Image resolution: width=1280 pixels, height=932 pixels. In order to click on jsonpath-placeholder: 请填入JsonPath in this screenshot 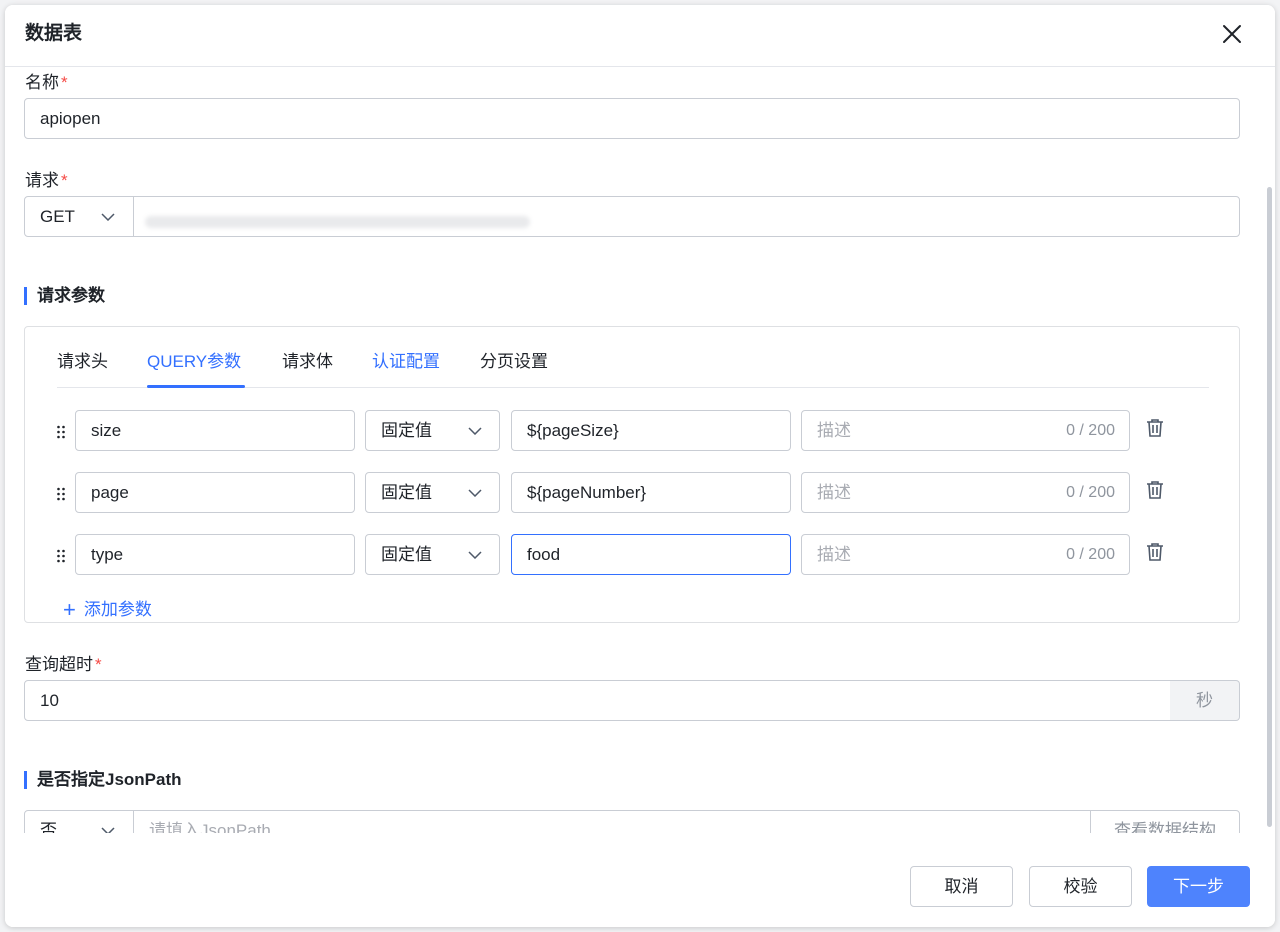, I will do `click(210, 827)`.